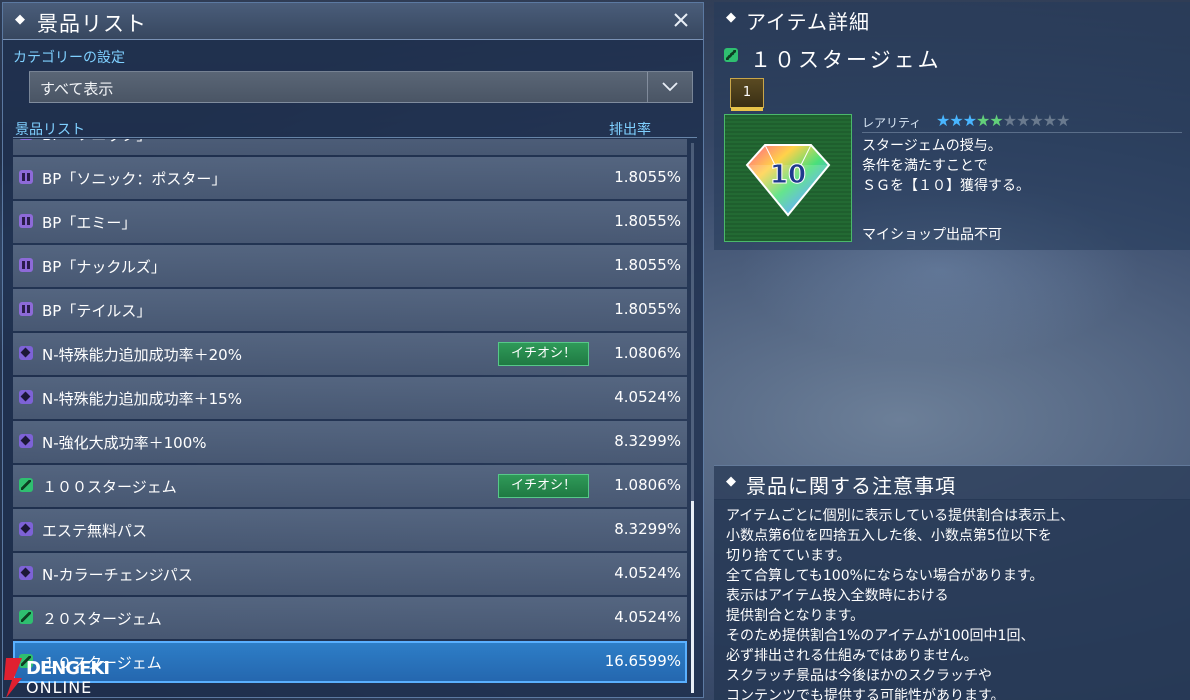 This screenshot has height=700, width=1190. What do you see at coordinates (892, 123) in the screenshot?
I see `rarity-label: レアリティ` at bounding box center [892, 123].